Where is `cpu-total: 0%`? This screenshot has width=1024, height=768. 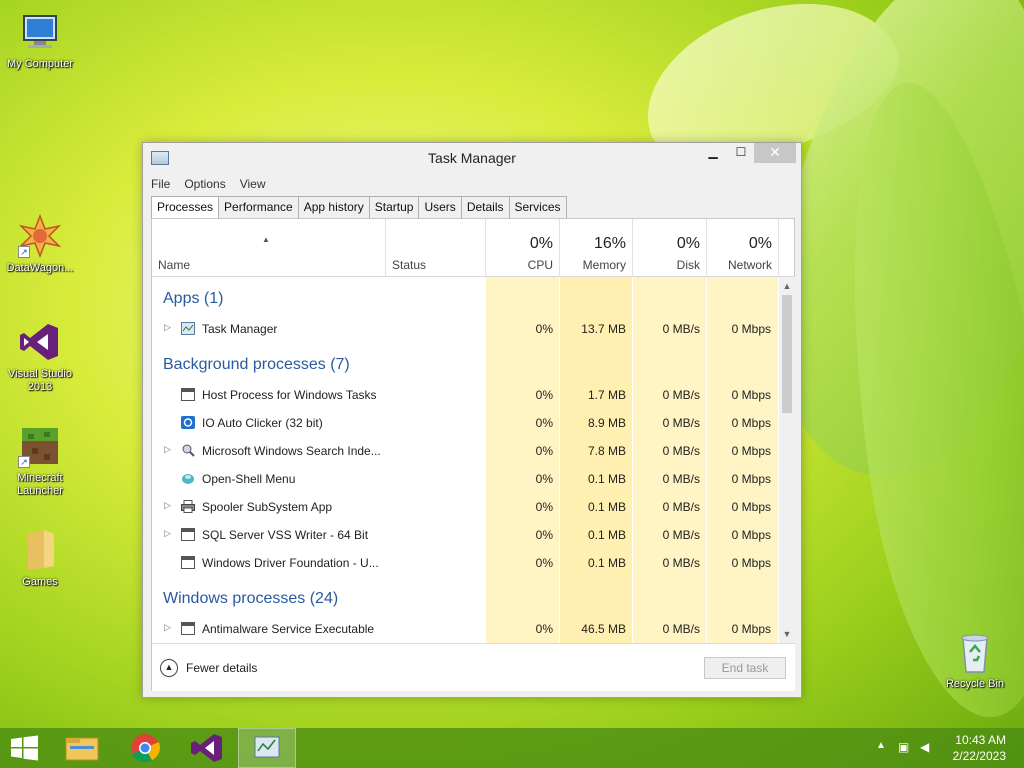 cpu-total: 0% is located at coordinates (541, 243).